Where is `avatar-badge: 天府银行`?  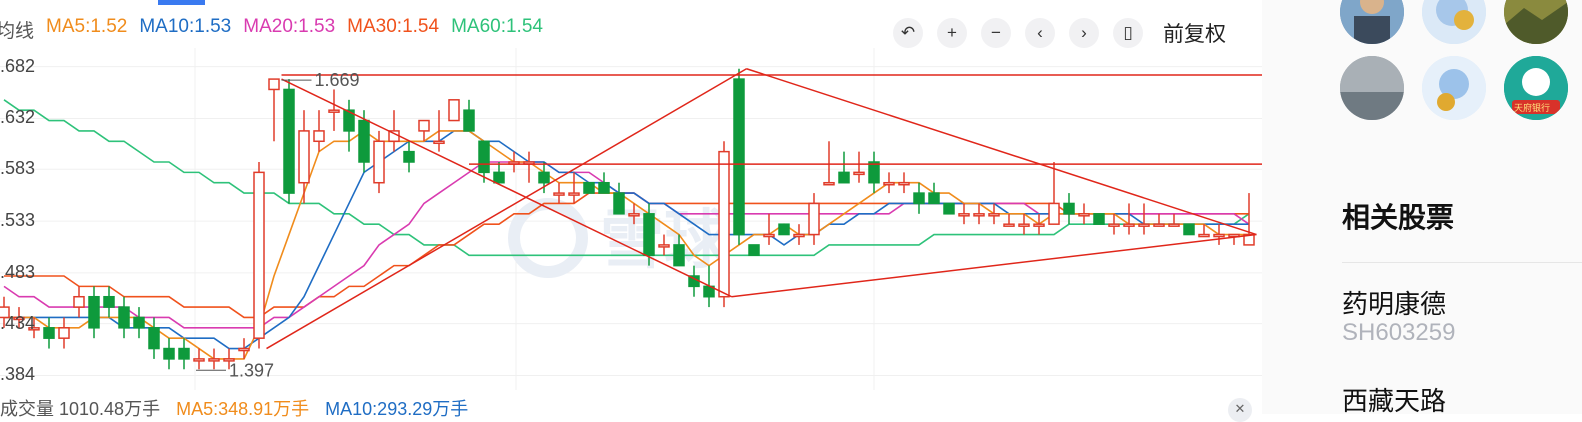 avatar-badge: 天府银行 is located at coordinates (1536, 88).